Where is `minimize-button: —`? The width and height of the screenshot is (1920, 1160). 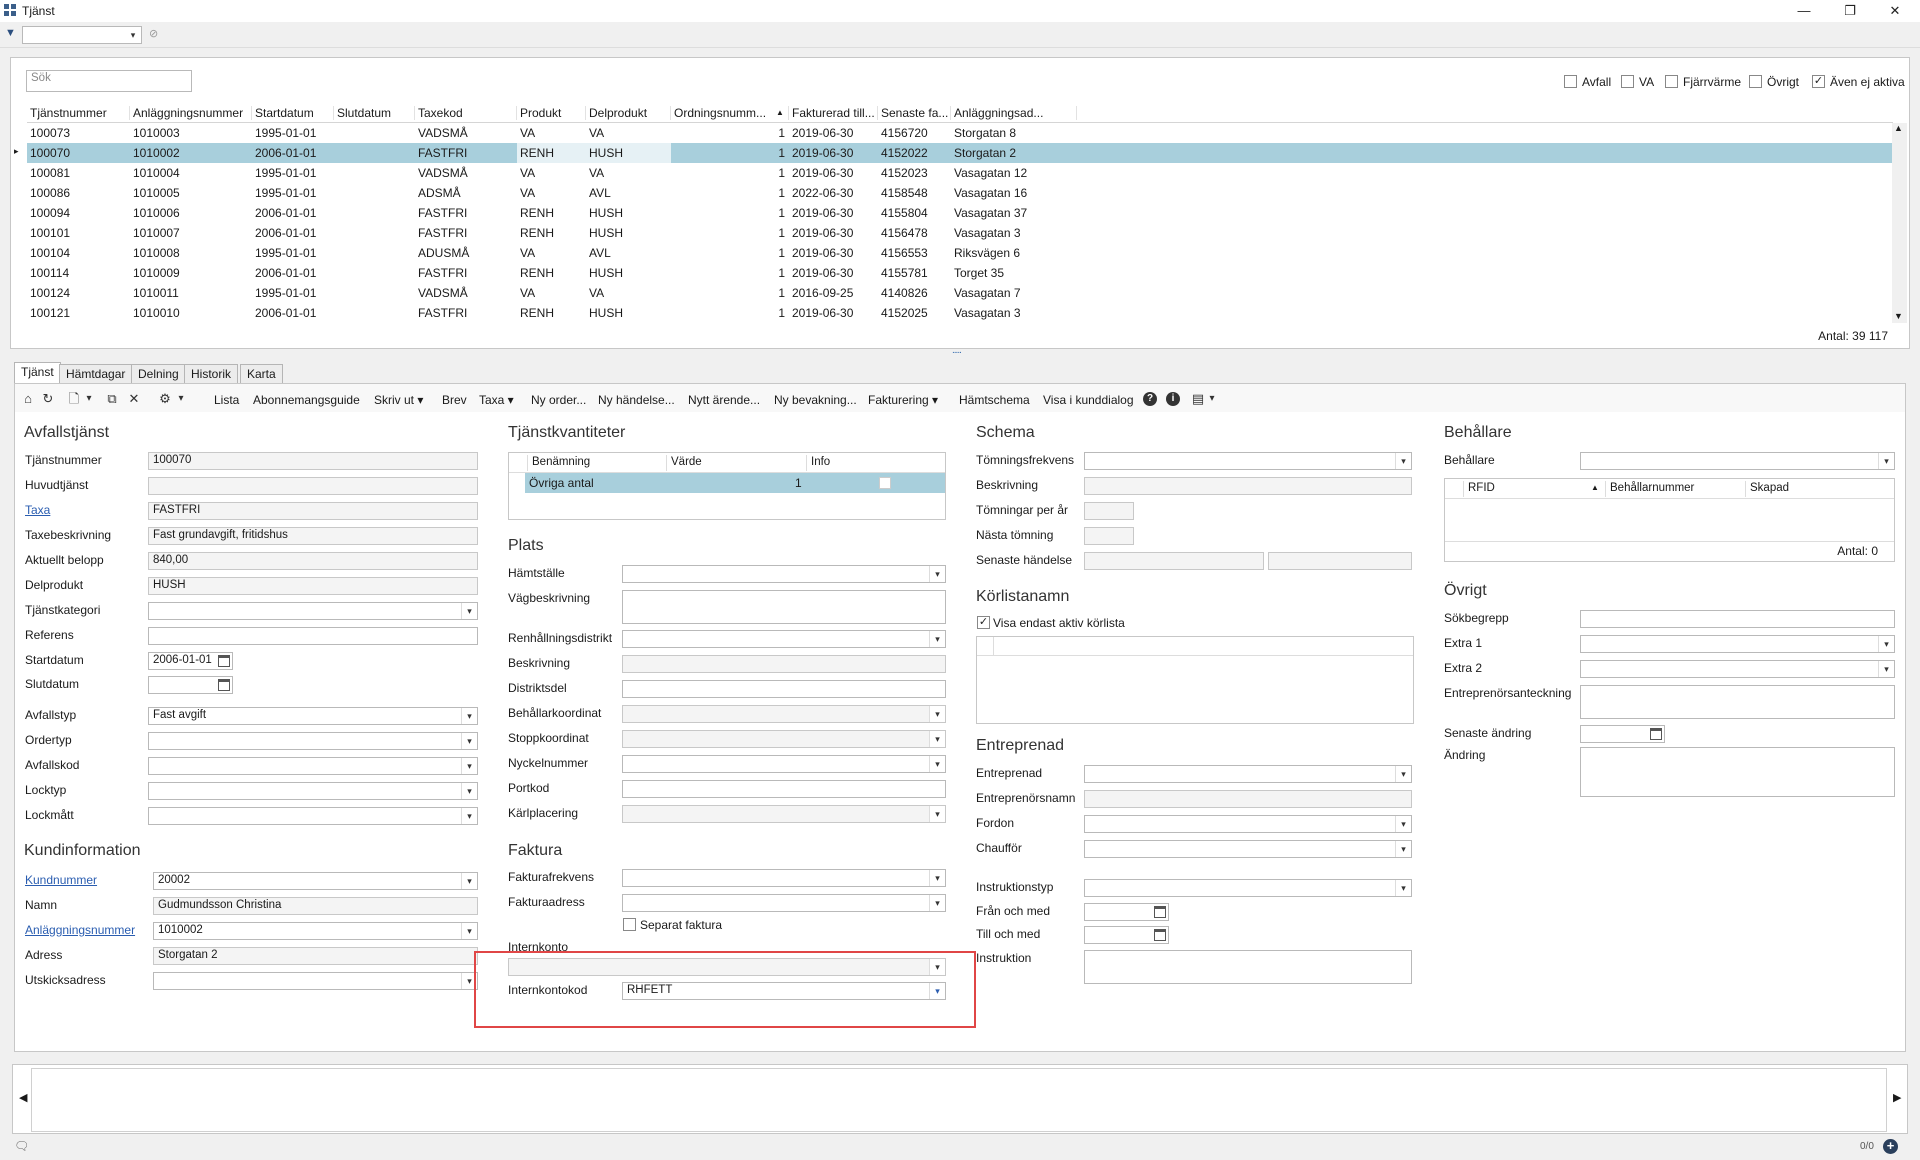
minimize-button: — is located at coordinates (1804, 11).